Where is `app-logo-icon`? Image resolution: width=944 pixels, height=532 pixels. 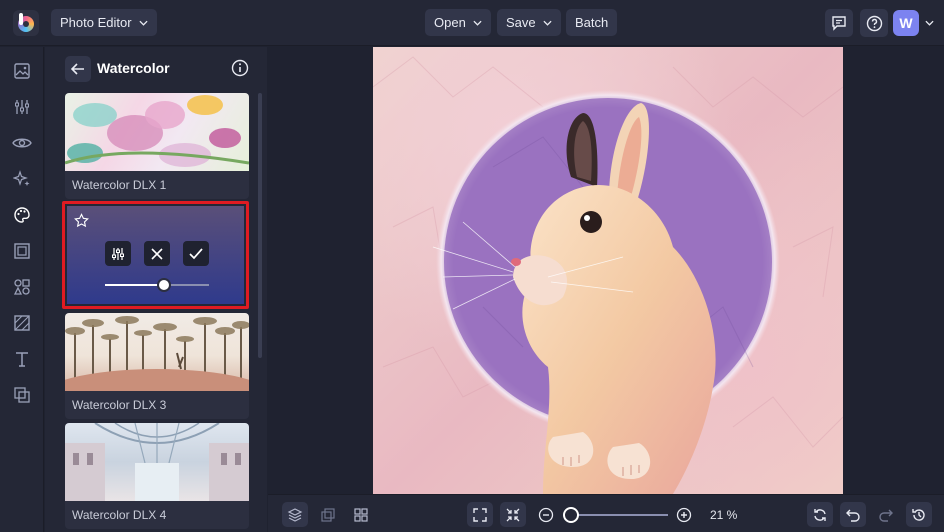 app-logo-icon is located at coordinates (26, 23).